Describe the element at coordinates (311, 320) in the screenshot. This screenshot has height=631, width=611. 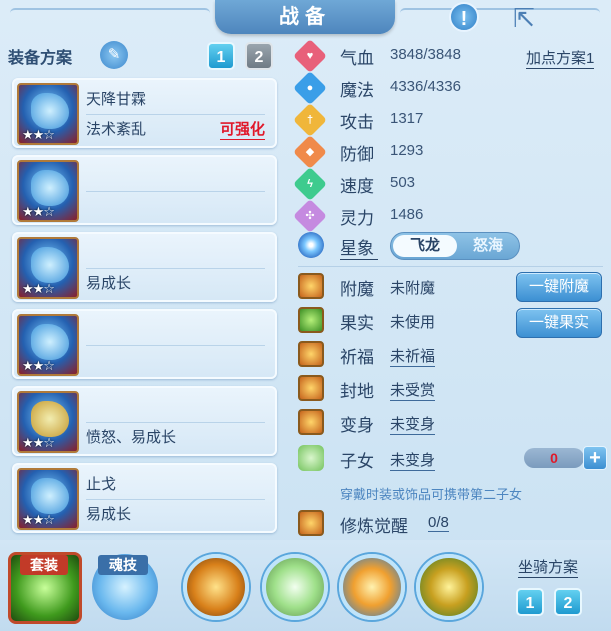
I see `fruit-icon` at that location.